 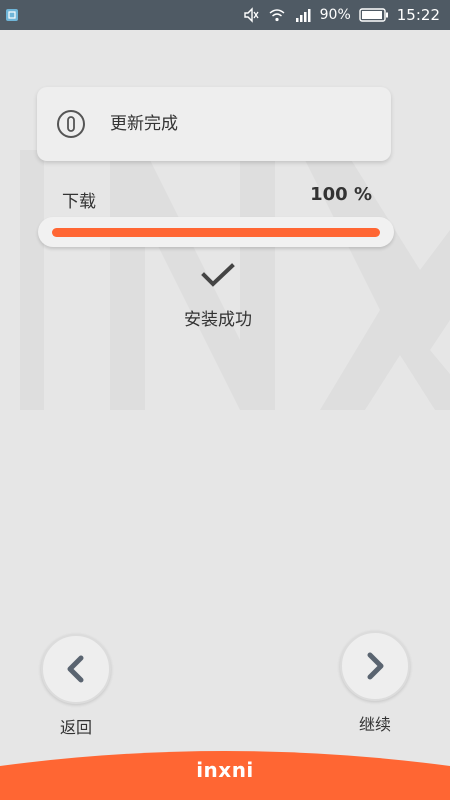 What do you see at coordinates (225, 15) in the screenshot?
I see `status-bar: 90% 15:22` at bounding box center [225, 15].